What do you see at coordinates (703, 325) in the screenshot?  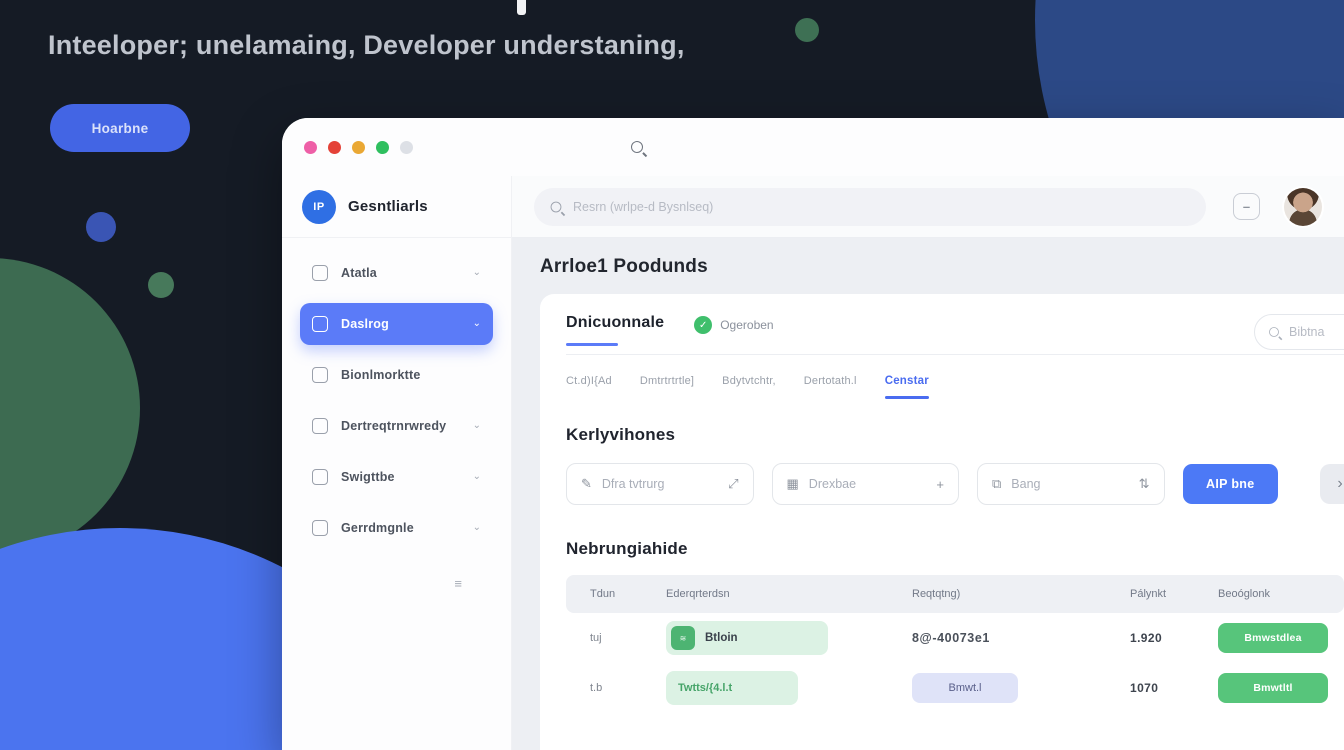 I see `check-icon: ✓` at bounding box center [703, 325].